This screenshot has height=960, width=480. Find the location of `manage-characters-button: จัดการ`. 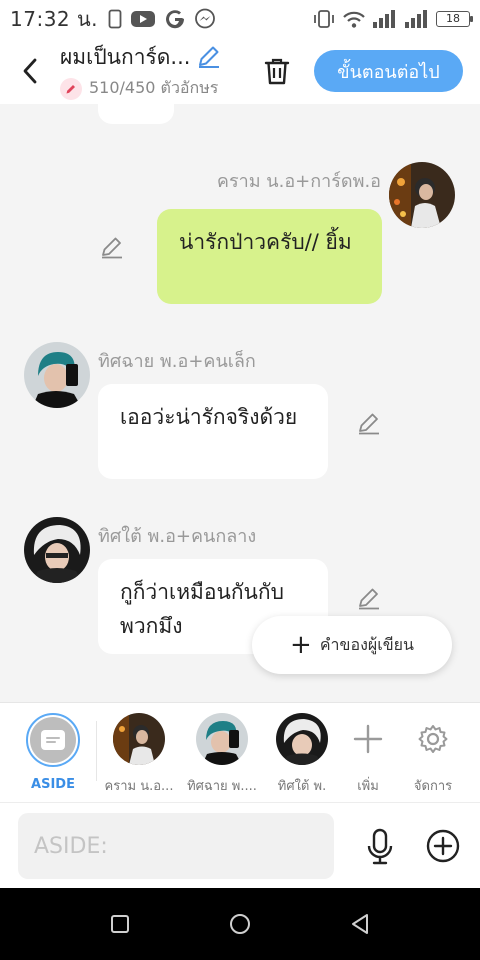

manage-characters-button: จัดการ is located at coordinates (433, 754).